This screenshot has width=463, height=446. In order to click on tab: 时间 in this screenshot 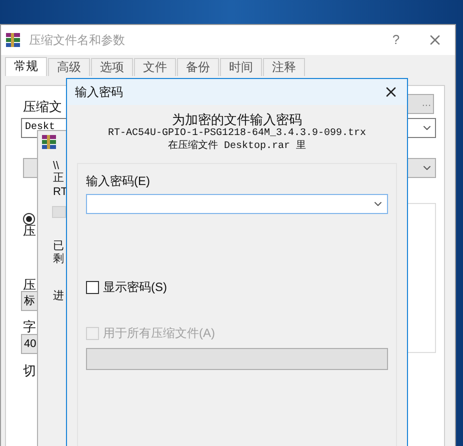, I will do `click(241, 67)`.